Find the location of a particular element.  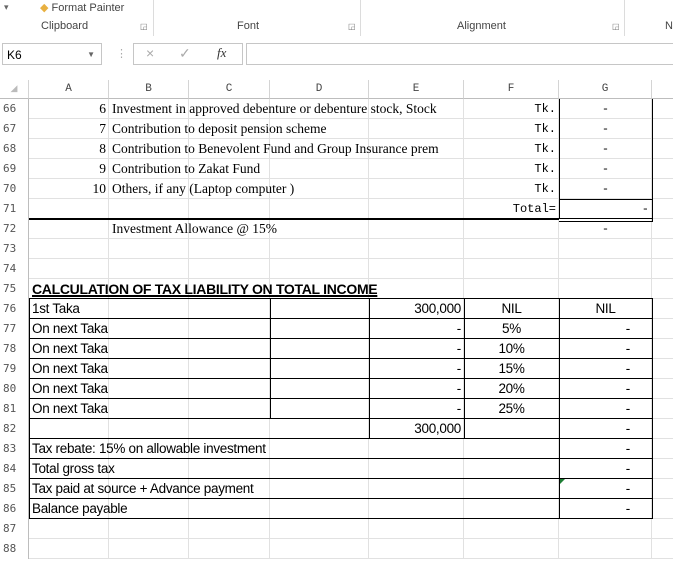

cell-G71: - is located at coordinates (605, 209).